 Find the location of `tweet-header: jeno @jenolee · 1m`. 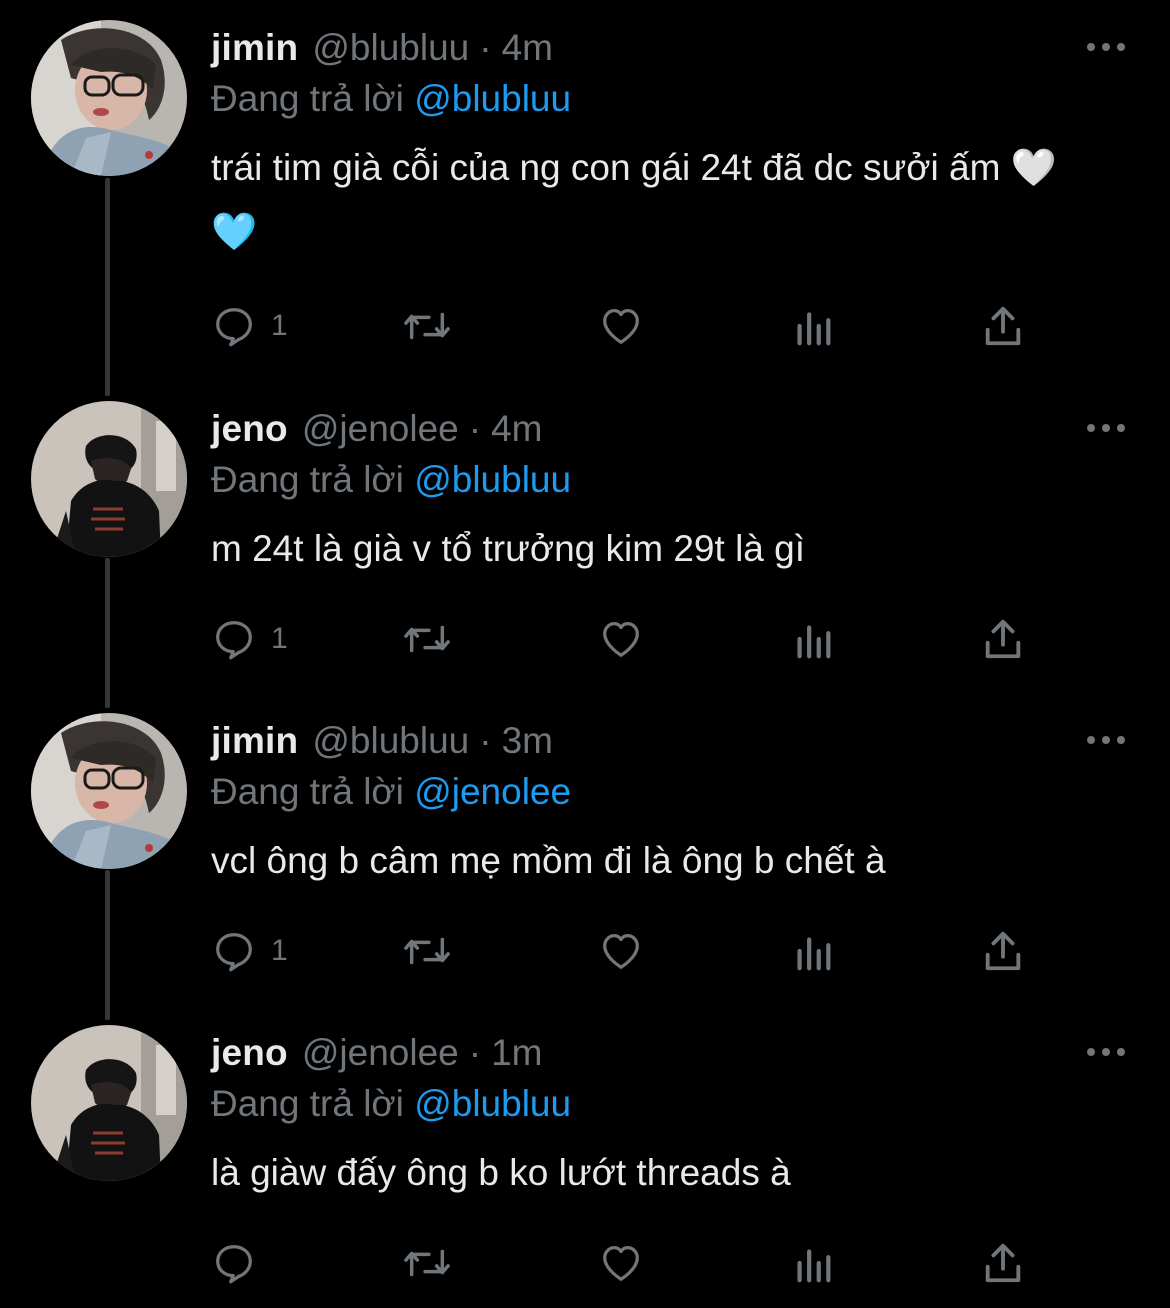

tweet-header: jeno @jenolee · 1m is located at coordinates (377, 1053).